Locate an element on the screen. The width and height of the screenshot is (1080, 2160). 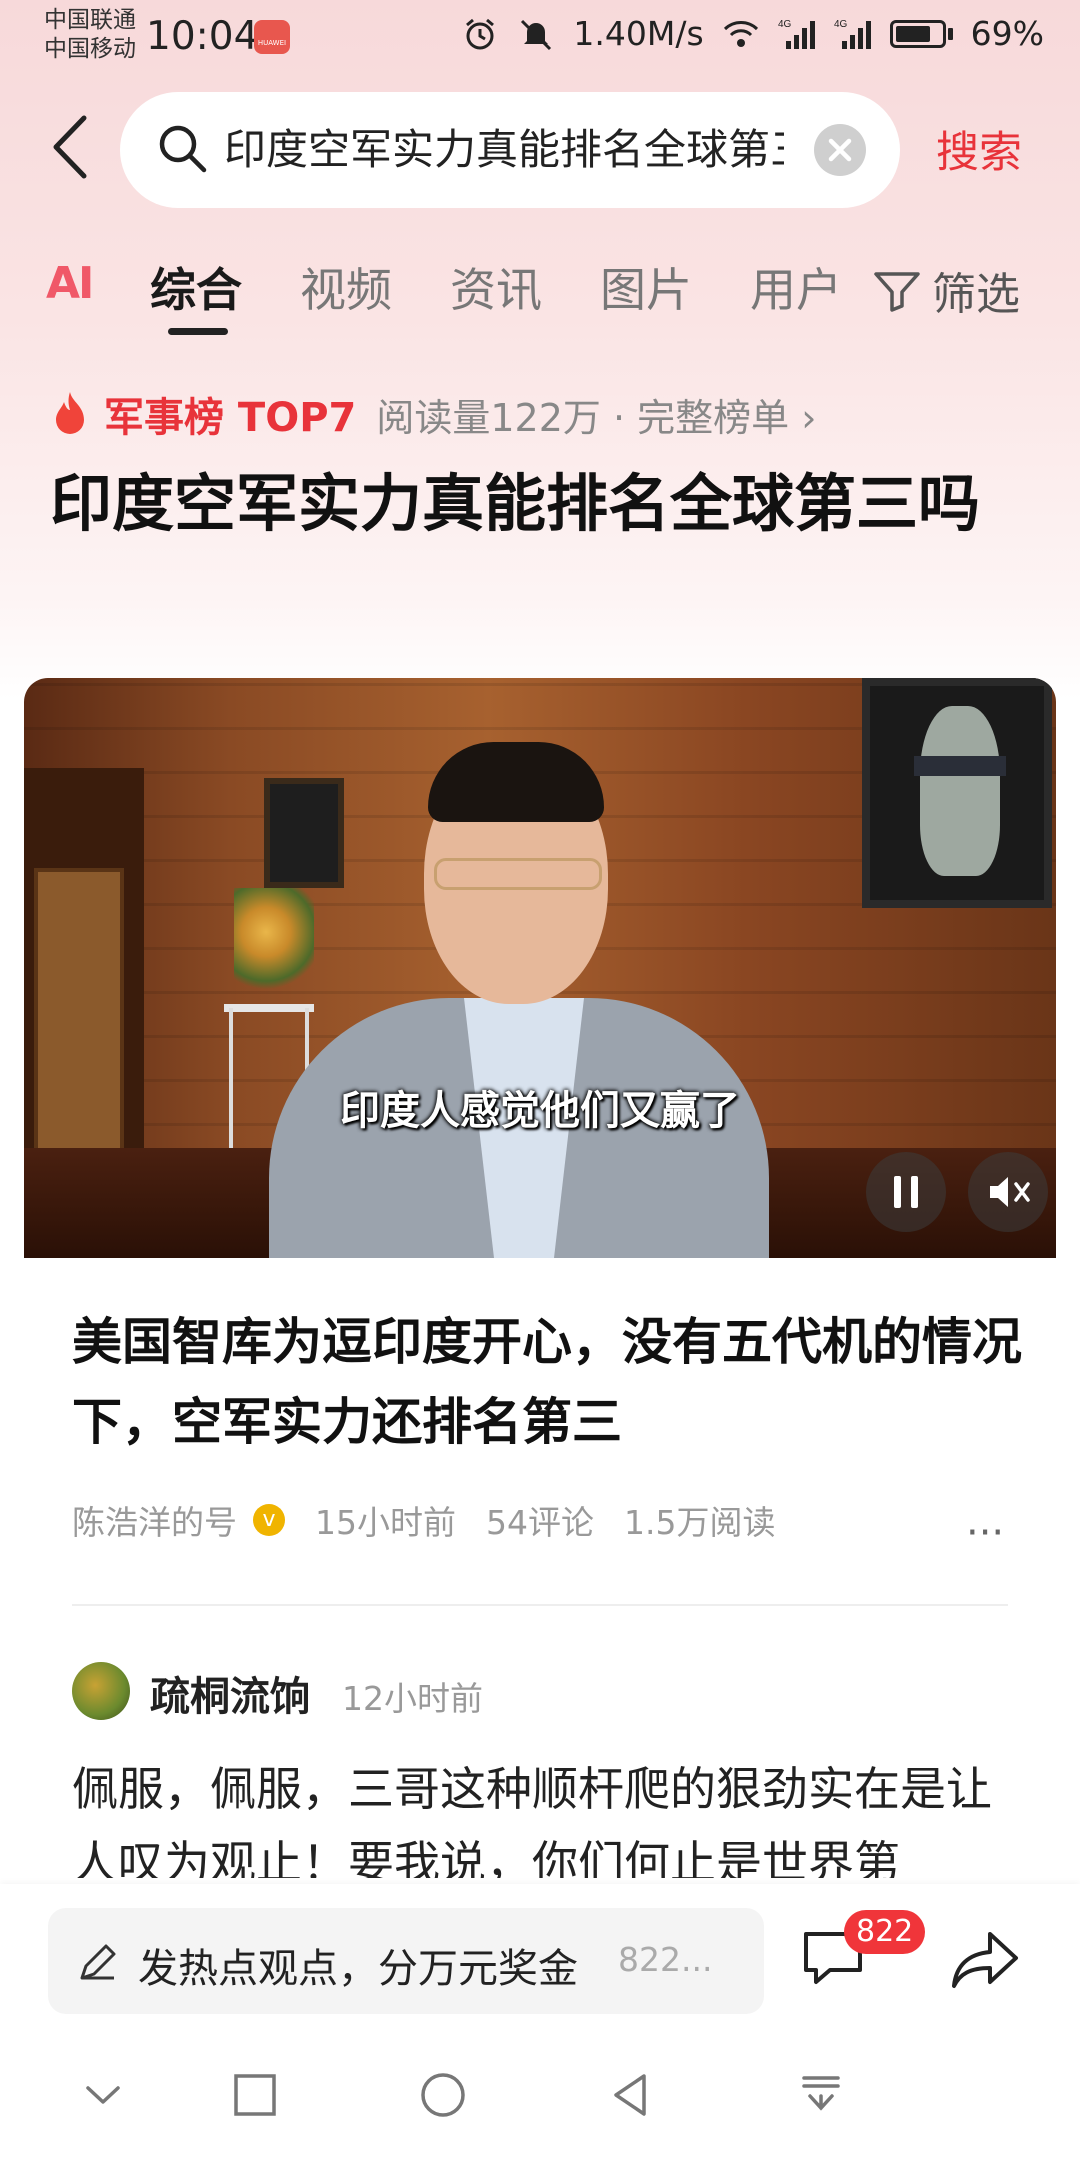
filter-icon is located at coordinates (897, 292).